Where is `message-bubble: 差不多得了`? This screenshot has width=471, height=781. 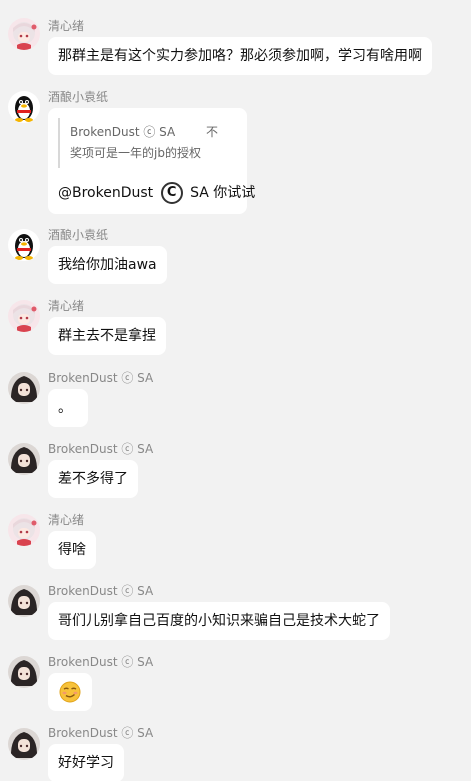
message-bubble: 差不多得了 is located at coordinates (93, 479).